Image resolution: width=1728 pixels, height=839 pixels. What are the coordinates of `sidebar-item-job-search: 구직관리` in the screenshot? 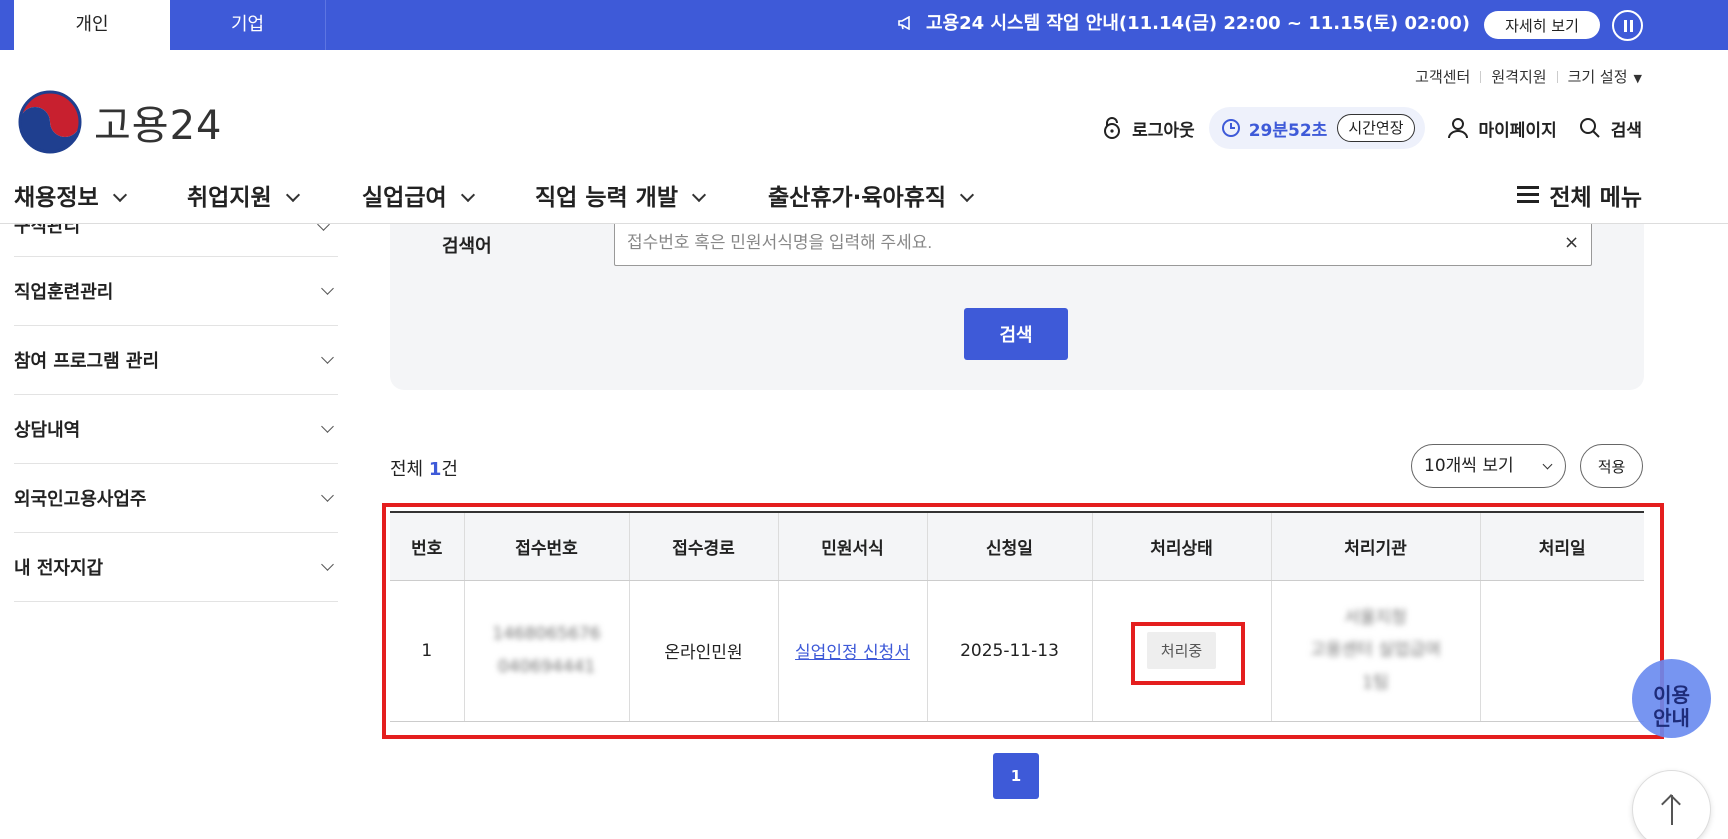 It's located at (176, 240).